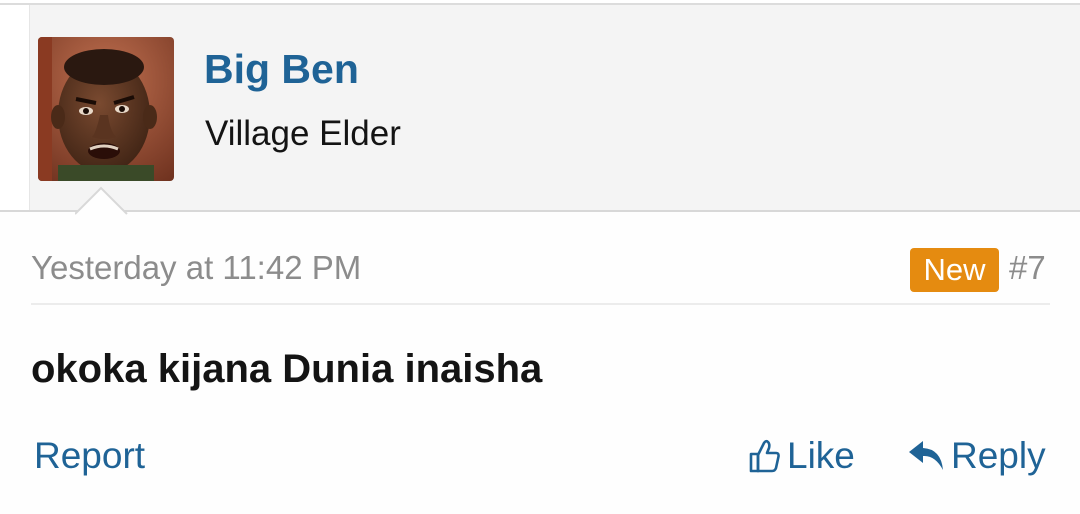 The height and width of the screenshot is (514, 1080). I want to click on username-link: Big Ben, so click(281, 69).